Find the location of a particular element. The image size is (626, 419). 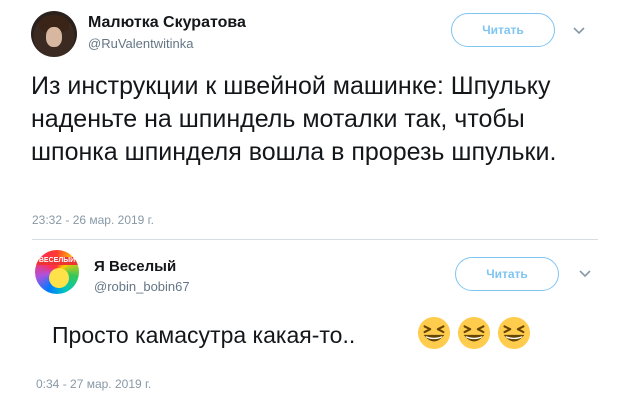

timestamp: 23:32 - 26 мар. 2019 г. is located at coordinates (93, 220).